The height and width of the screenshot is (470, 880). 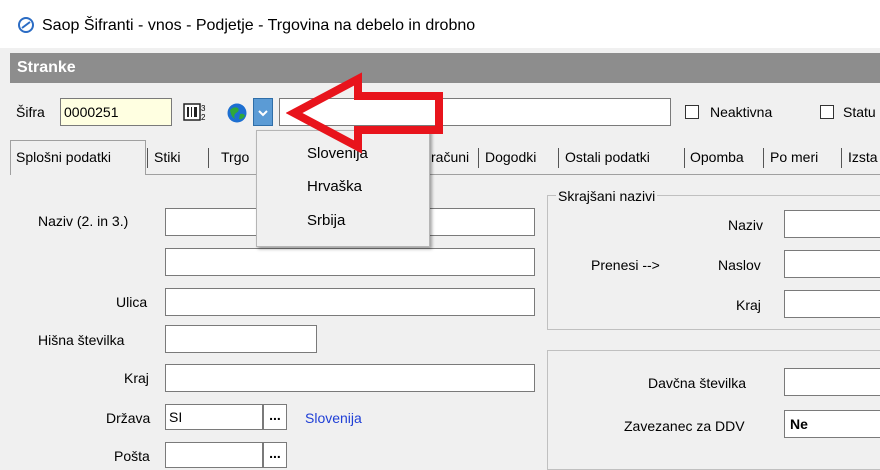 I want to click on posta-label: Pošta, so click(x=132, y=456).